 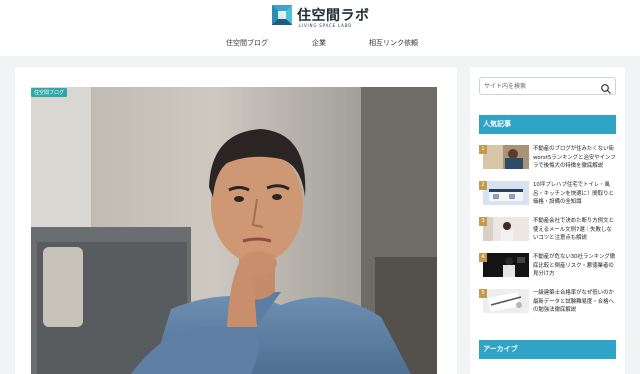 I want to click on global-nav: 住空間ブログ 企業 相互リンク依頼, so click(x=320, y=44).